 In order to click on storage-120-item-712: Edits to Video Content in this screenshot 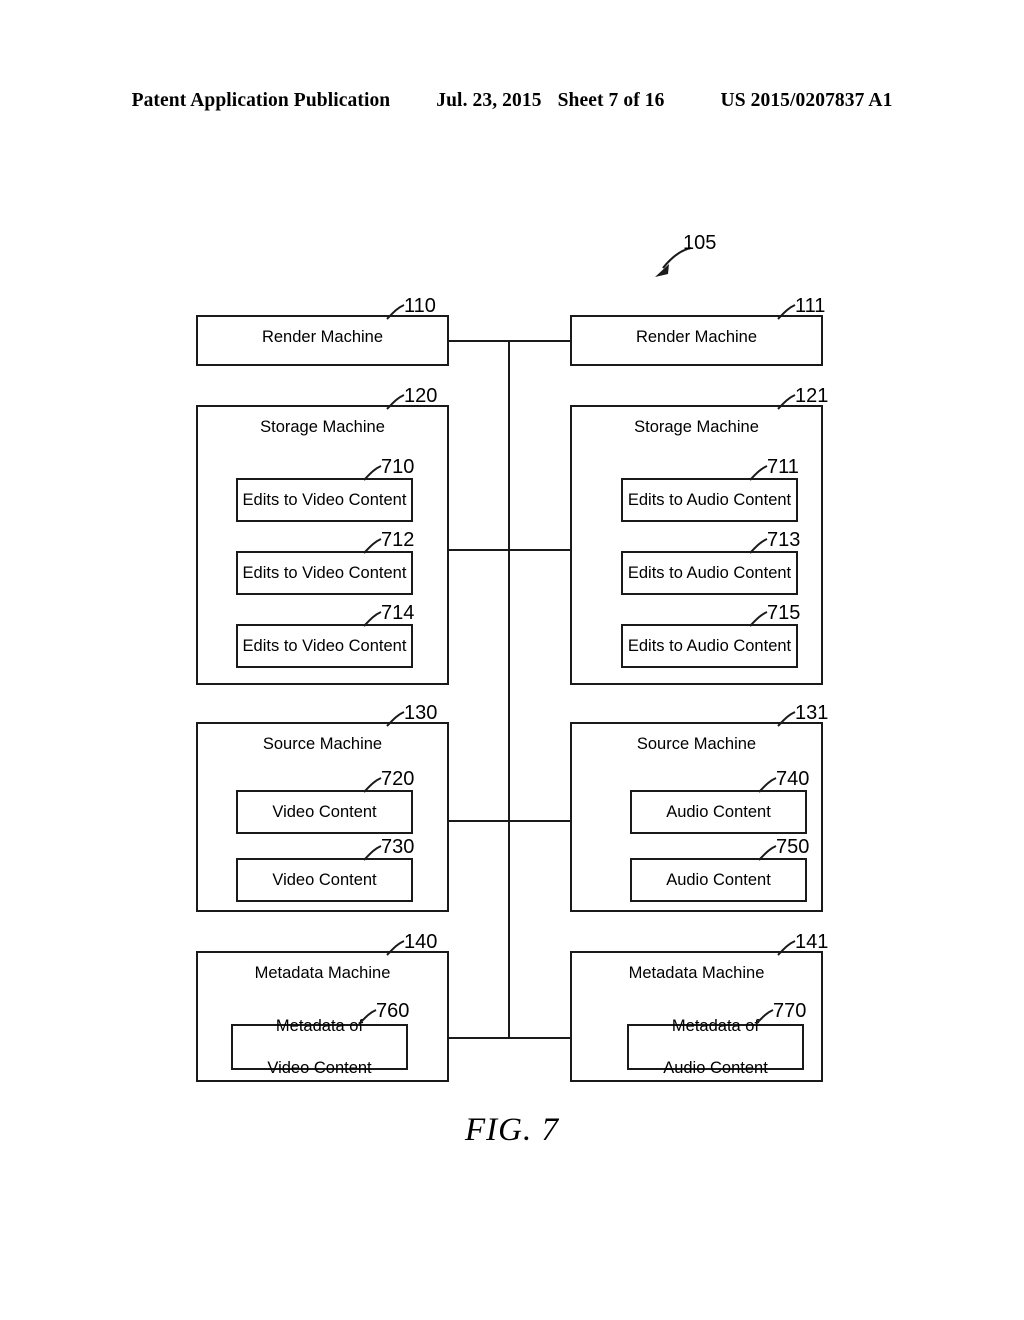, I will do `click(324, 573)`.